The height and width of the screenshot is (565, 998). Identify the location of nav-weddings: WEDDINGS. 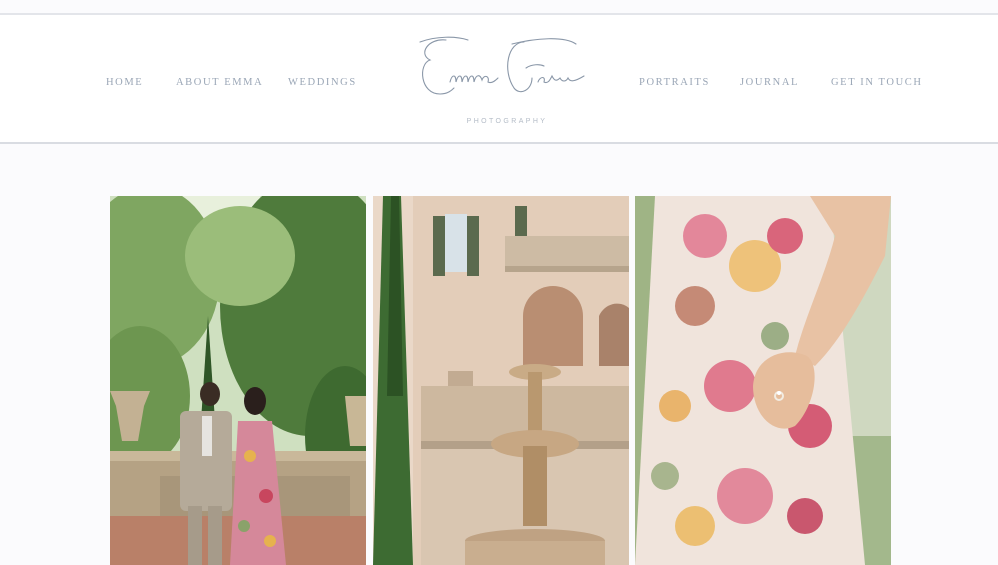
(322, 82).